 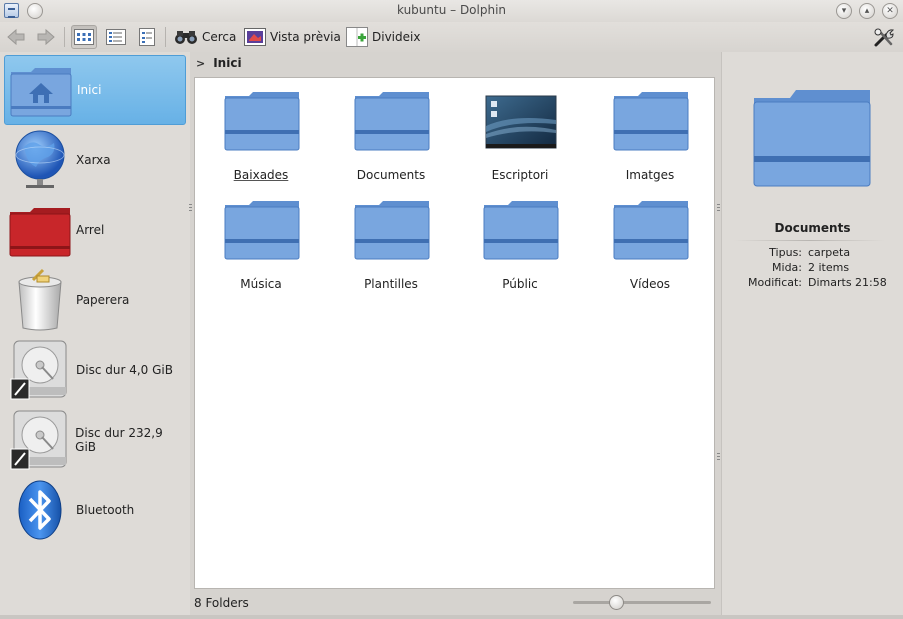 I want to click on details-view-button, so click(x=147, y=37).